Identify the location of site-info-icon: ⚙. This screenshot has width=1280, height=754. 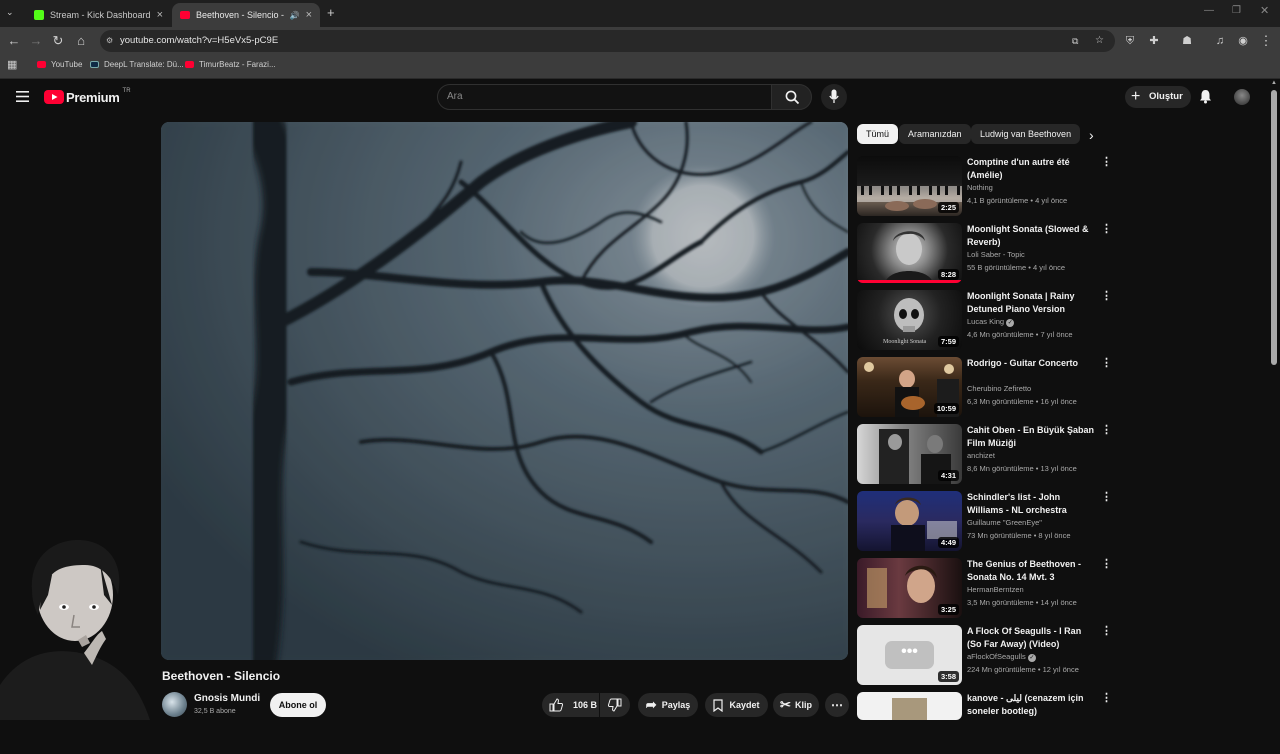
(109, 41).